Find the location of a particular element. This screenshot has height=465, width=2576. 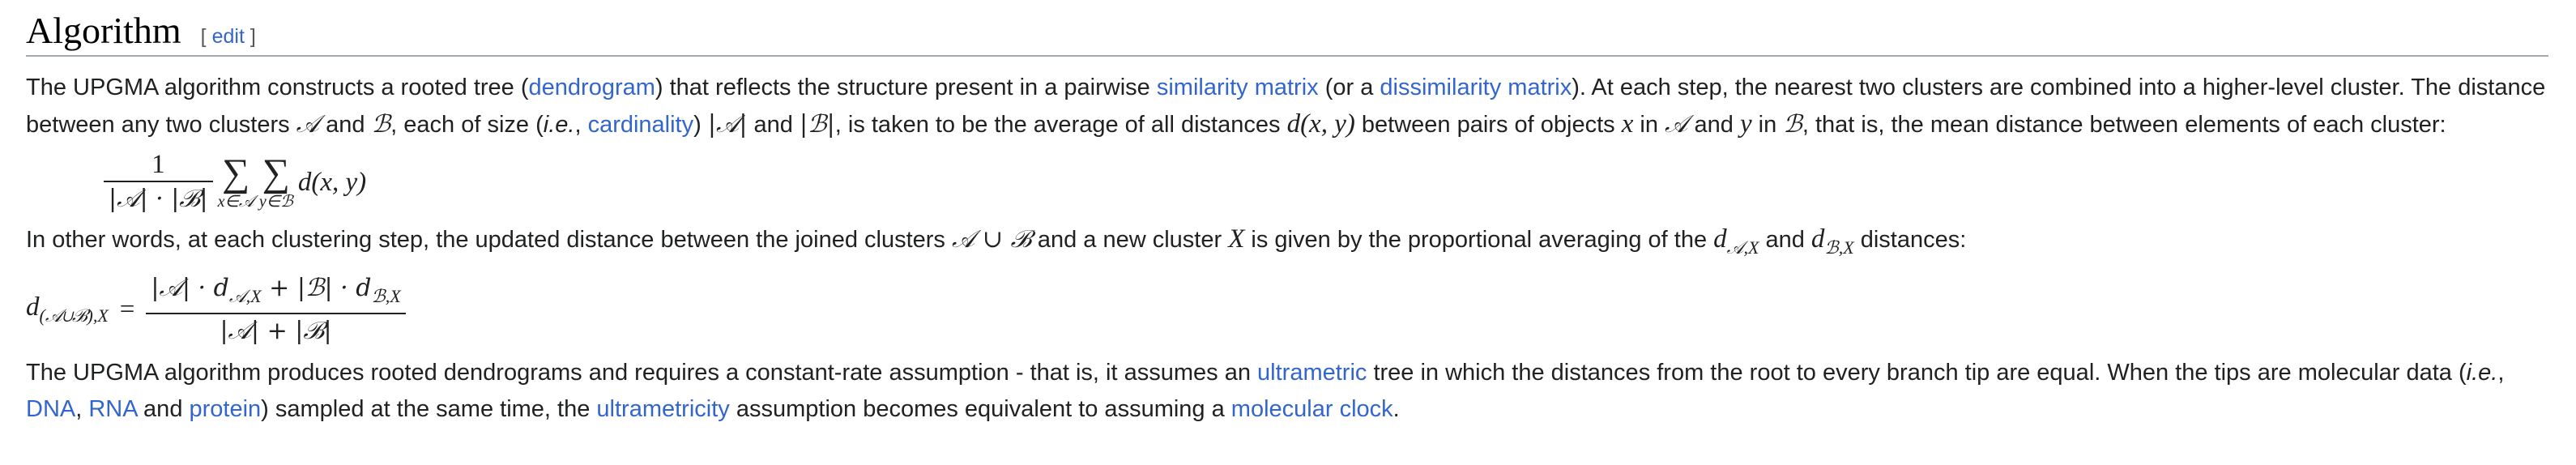

formula-lhs: d(𝒜∪ℬ),X is located at coordinates (68, 309).